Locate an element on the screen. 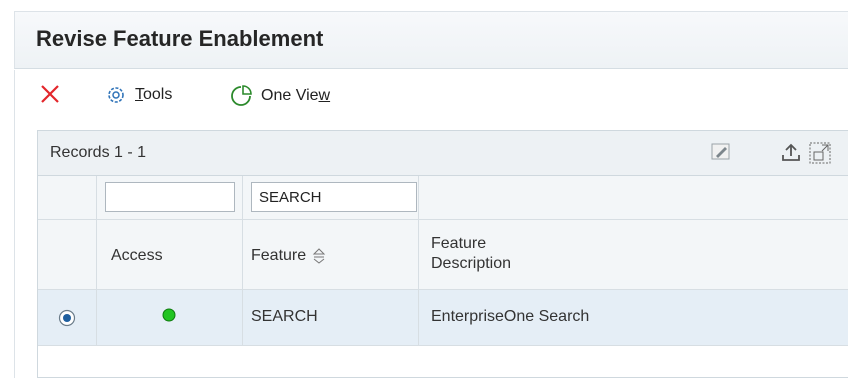  description-label-line1: Feature is located at coordinates (459, 243).